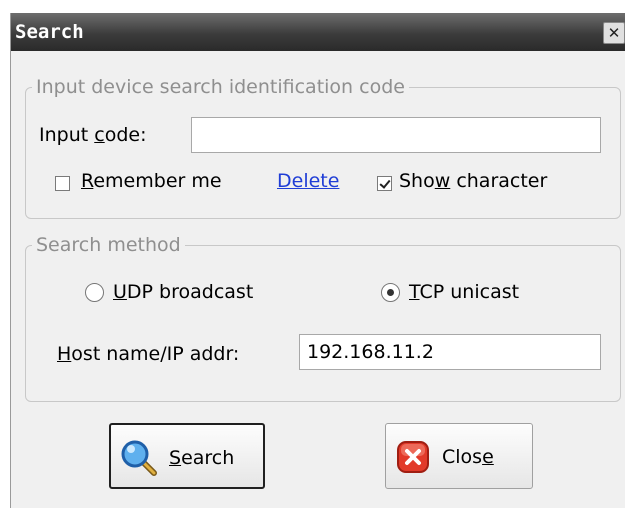 Image resolution: width=625 pixels, height=508 pixels. What do you see at coordinates (396, 135) in the screenshot?
I see `input-code-field` at bounding box center [396, 135].